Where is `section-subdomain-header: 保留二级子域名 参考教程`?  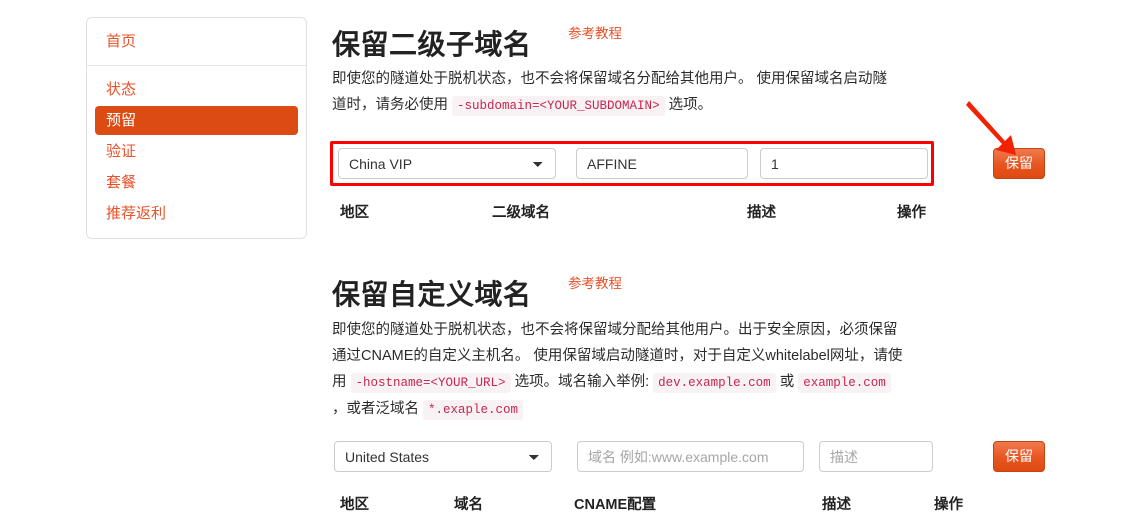
section-subdomain-header: 保留二级子域名 参考教程 is located at coordinates (642, 43).